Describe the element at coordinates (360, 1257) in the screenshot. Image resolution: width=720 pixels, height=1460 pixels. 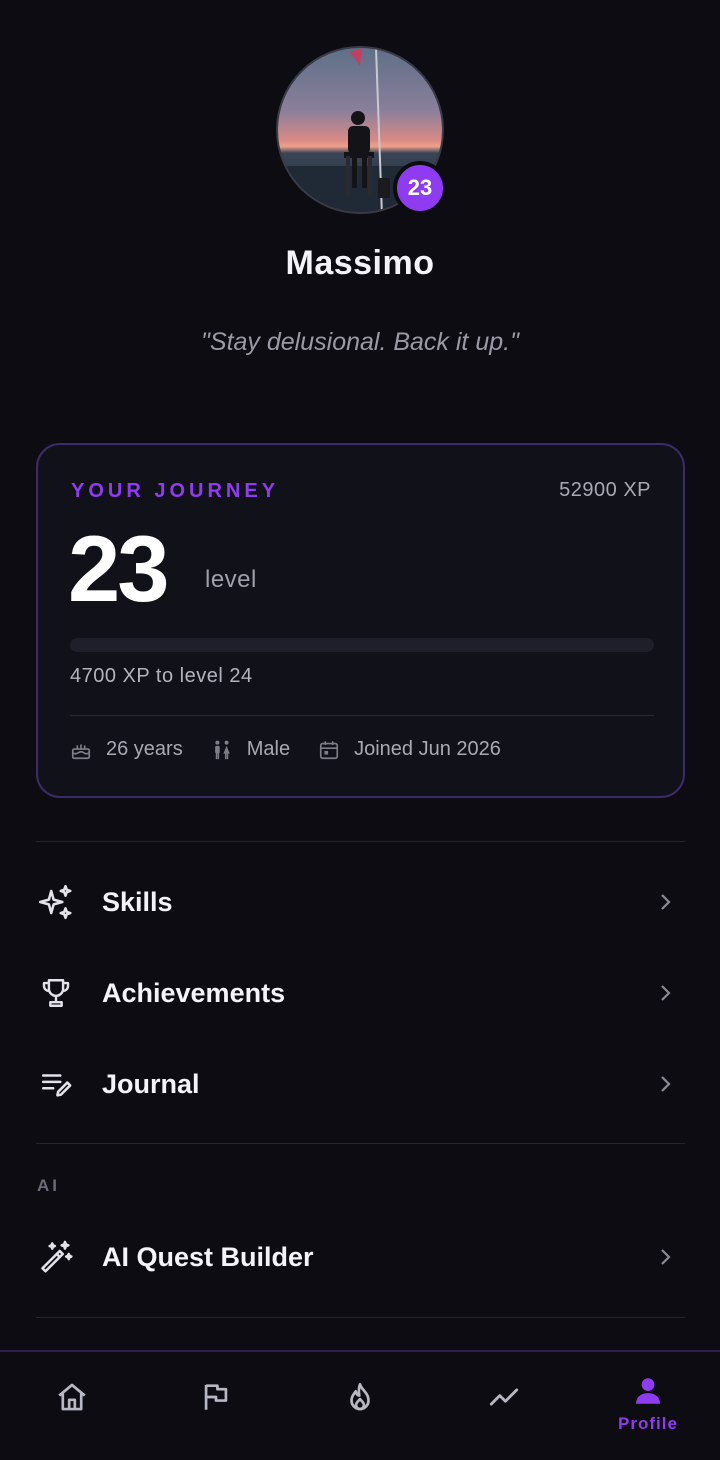
I see `menu-item-ai-quest-builder: AI Quest Builder` at that location.